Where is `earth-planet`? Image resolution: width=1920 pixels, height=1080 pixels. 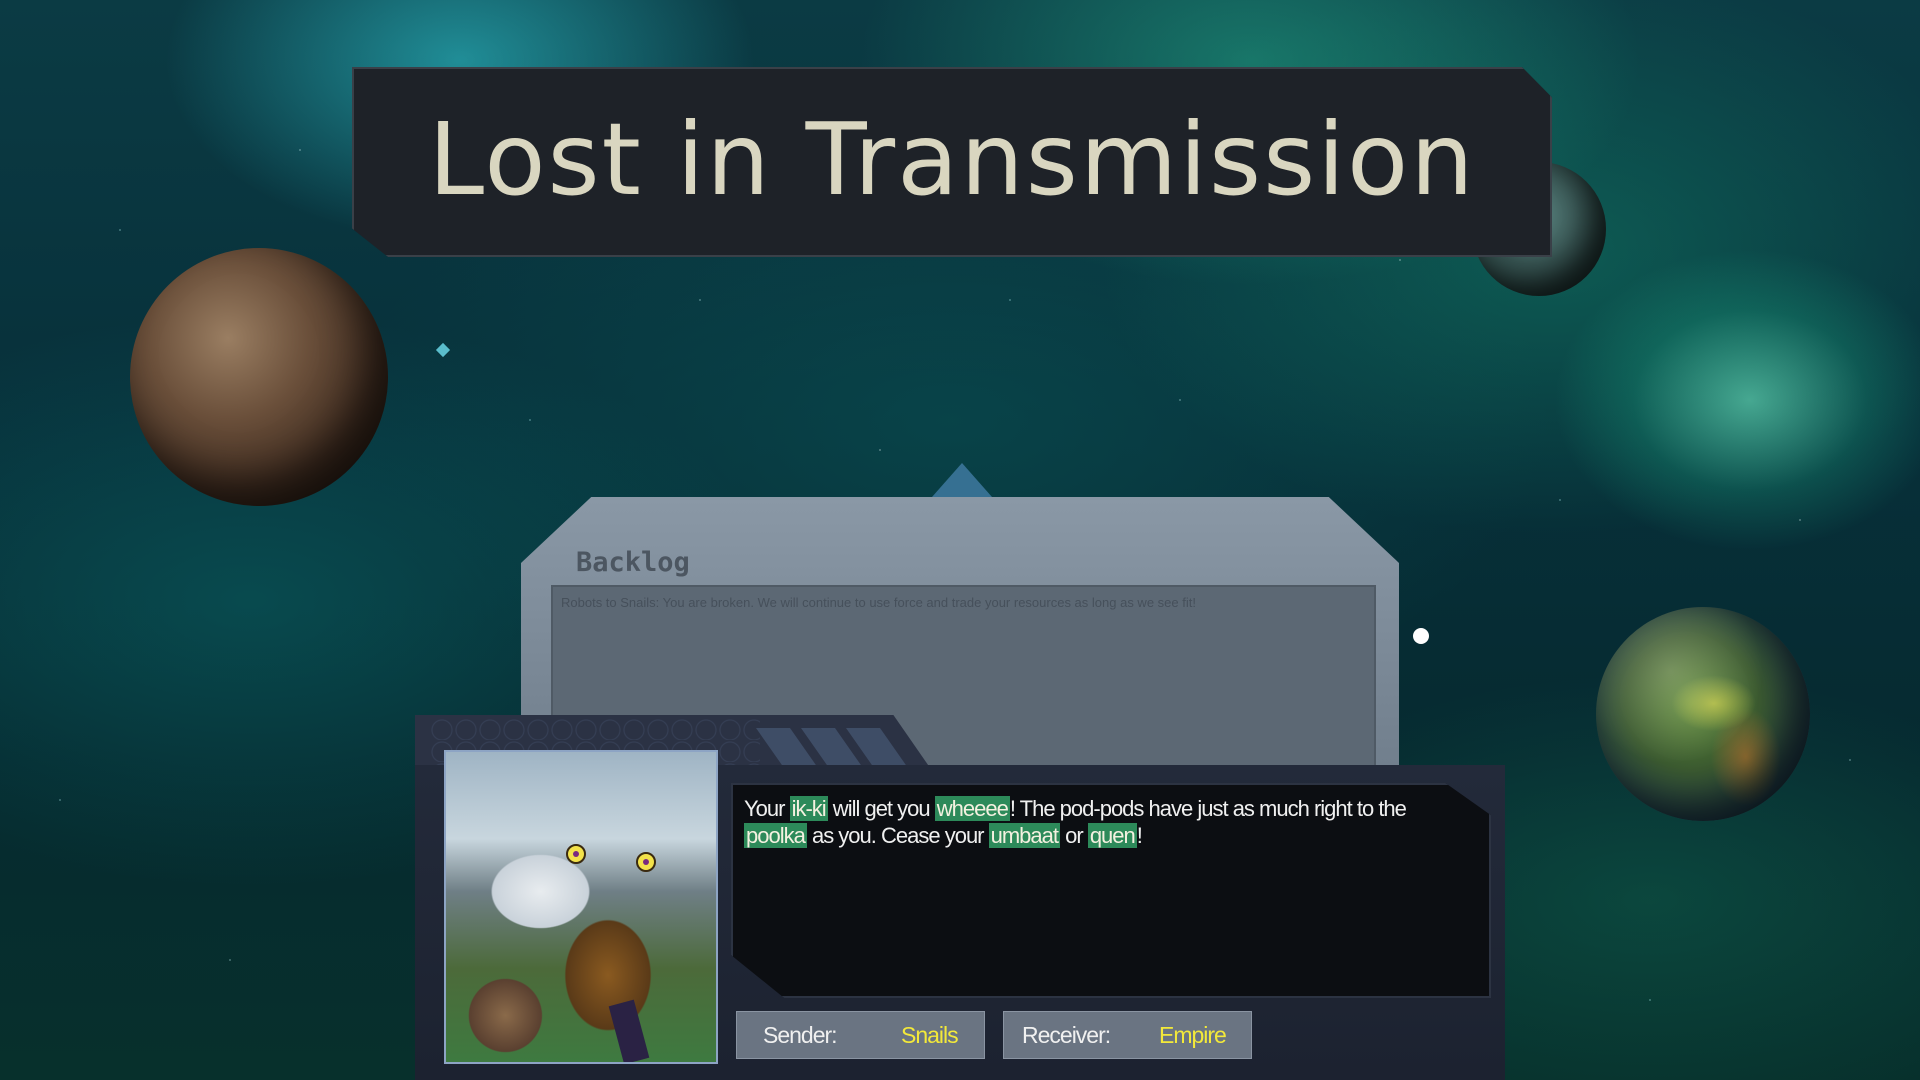 earth-planet is located at coordinates (1703, 714).